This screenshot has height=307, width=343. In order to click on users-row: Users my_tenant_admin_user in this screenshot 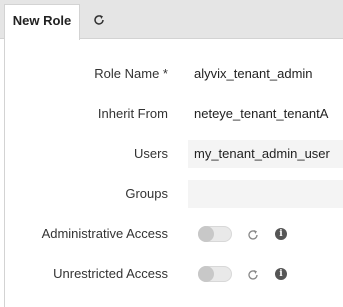, I will do `click(171, 154)`.